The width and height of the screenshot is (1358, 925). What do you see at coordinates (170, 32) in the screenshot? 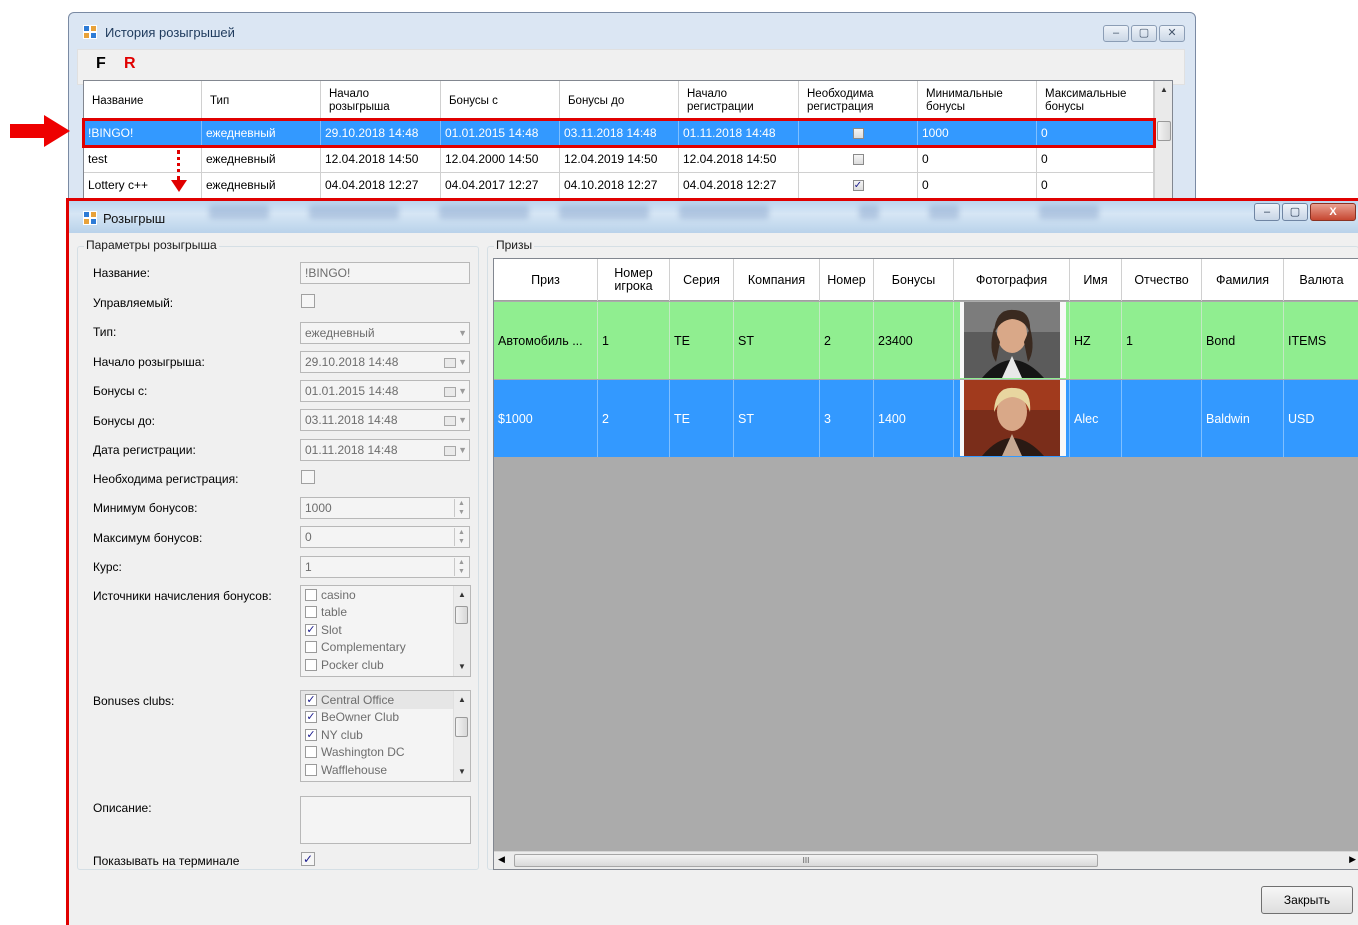
I see `history-window-title: История розыгрышей` at bounding box center [170, 32].